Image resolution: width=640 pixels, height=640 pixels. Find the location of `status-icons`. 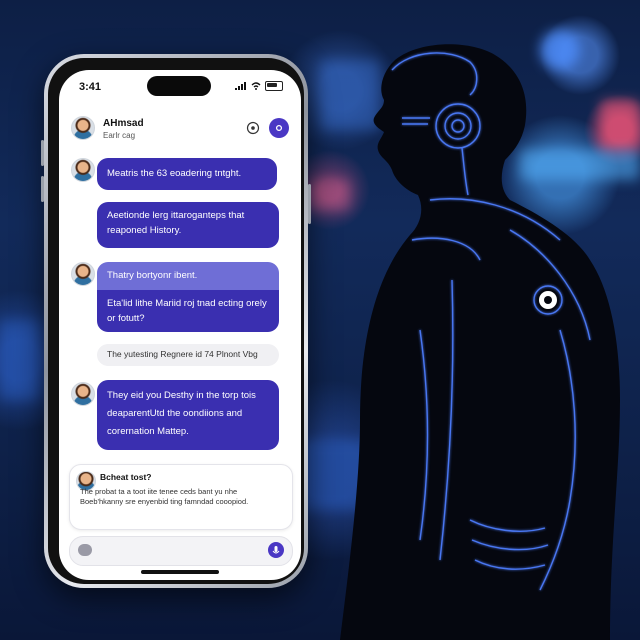

status-icons is located at coordinates (259, 86).